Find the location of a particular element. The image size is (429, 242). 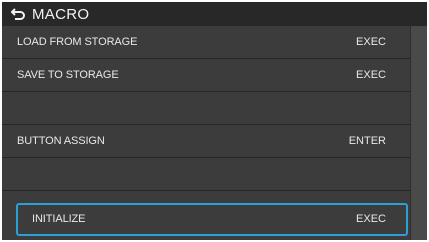

page-title: MACRO is located at coordinates (61, 14).